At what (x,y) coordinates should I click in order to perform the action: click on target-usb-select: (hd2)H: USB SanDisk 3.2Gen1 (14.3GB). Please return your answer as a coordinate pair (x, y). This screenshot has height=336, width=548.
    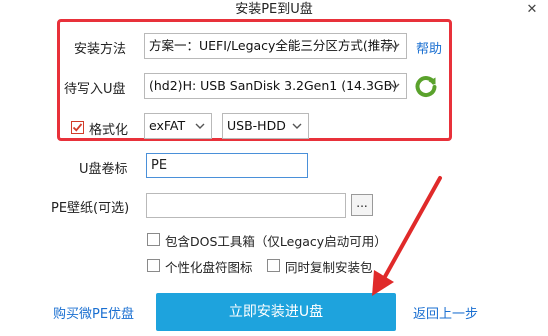
    Looking at the image, I should click on (275, 86).